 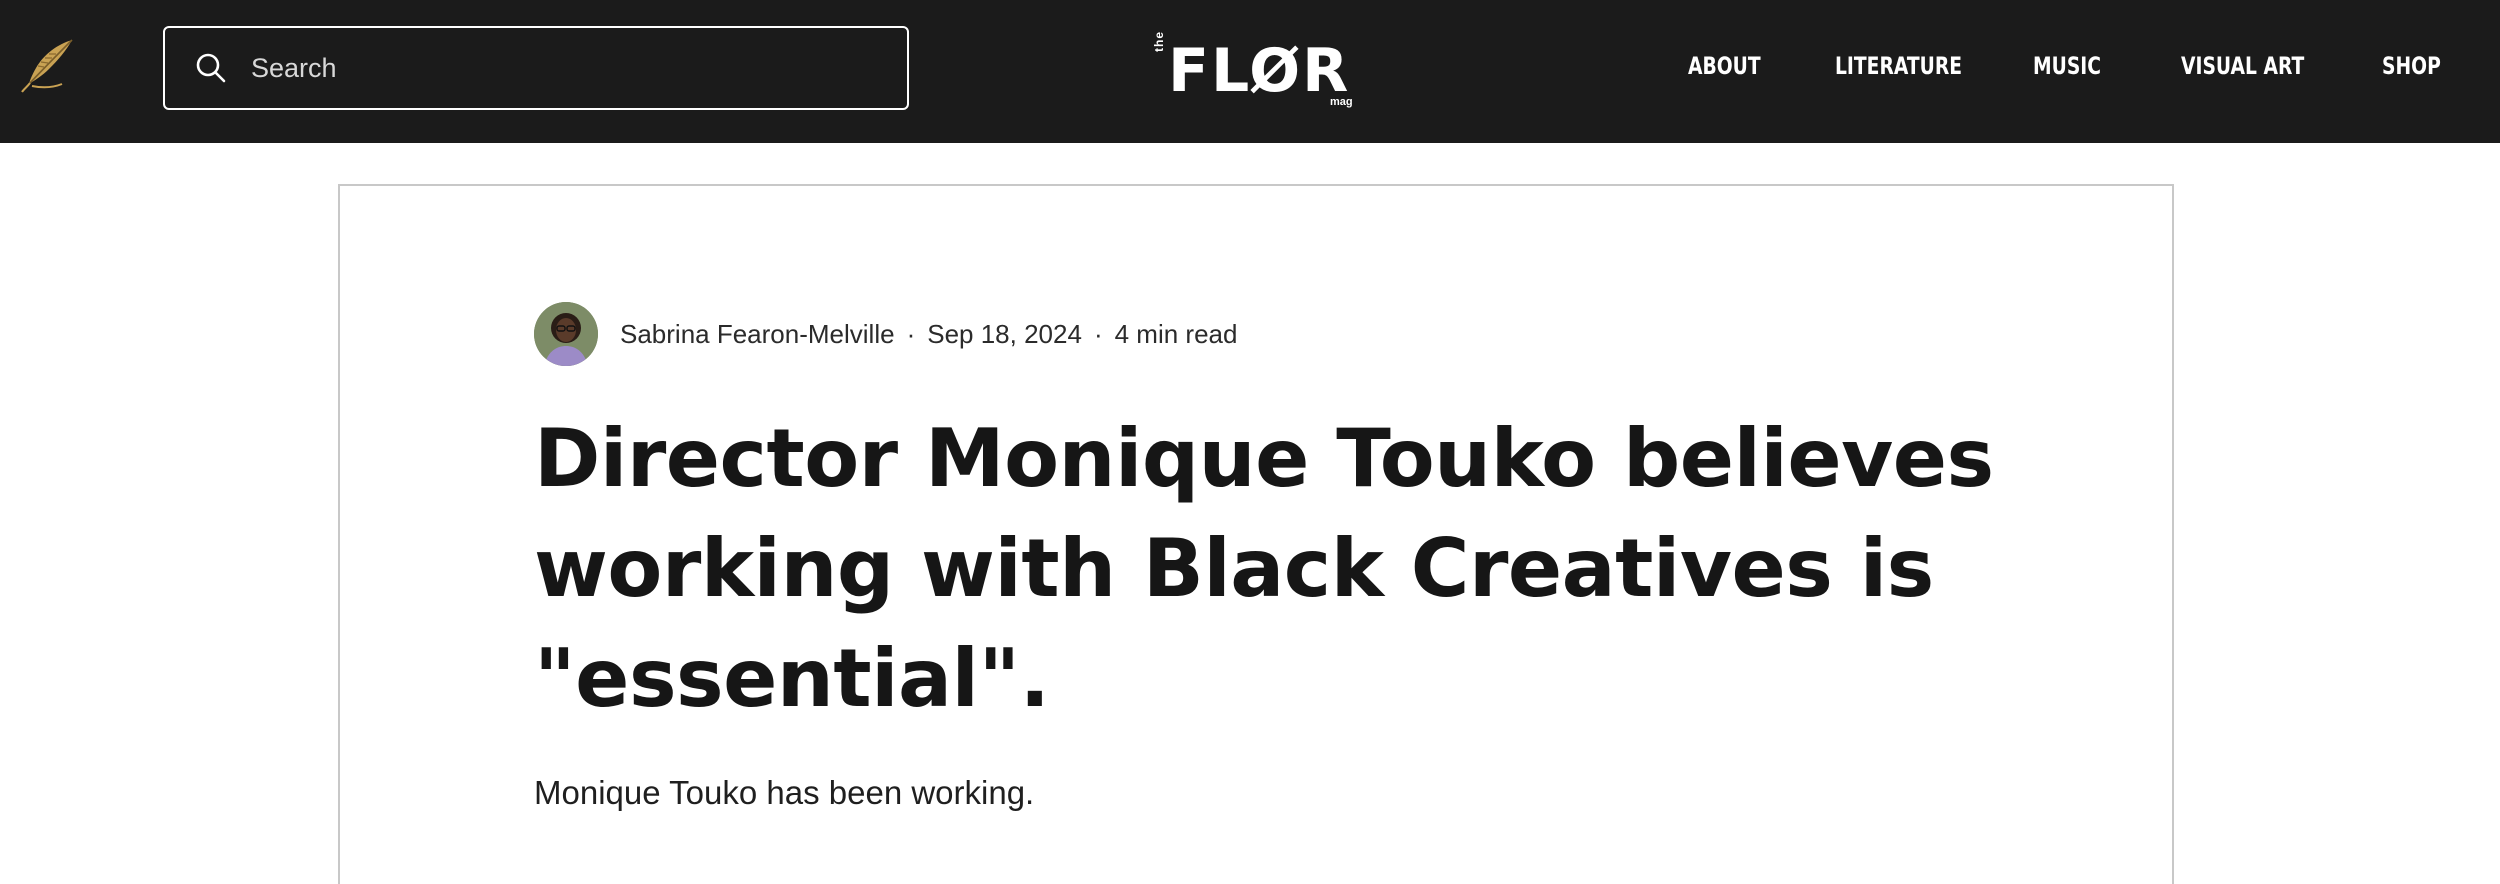 I want to click on nav-literature: LITERATURE, so click(x=1898, y=66).